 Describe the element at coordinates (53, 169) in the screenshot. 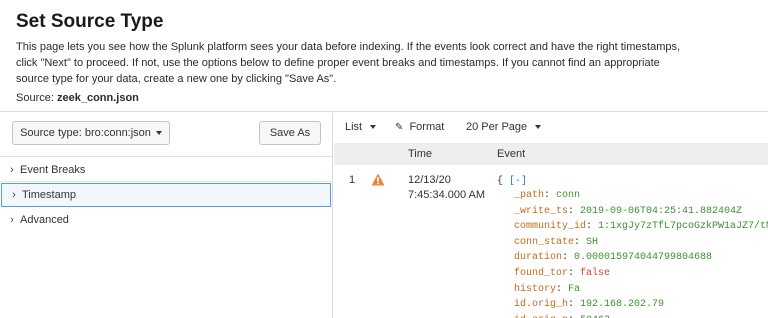

I see `section-label: Event Breaks` at that location.